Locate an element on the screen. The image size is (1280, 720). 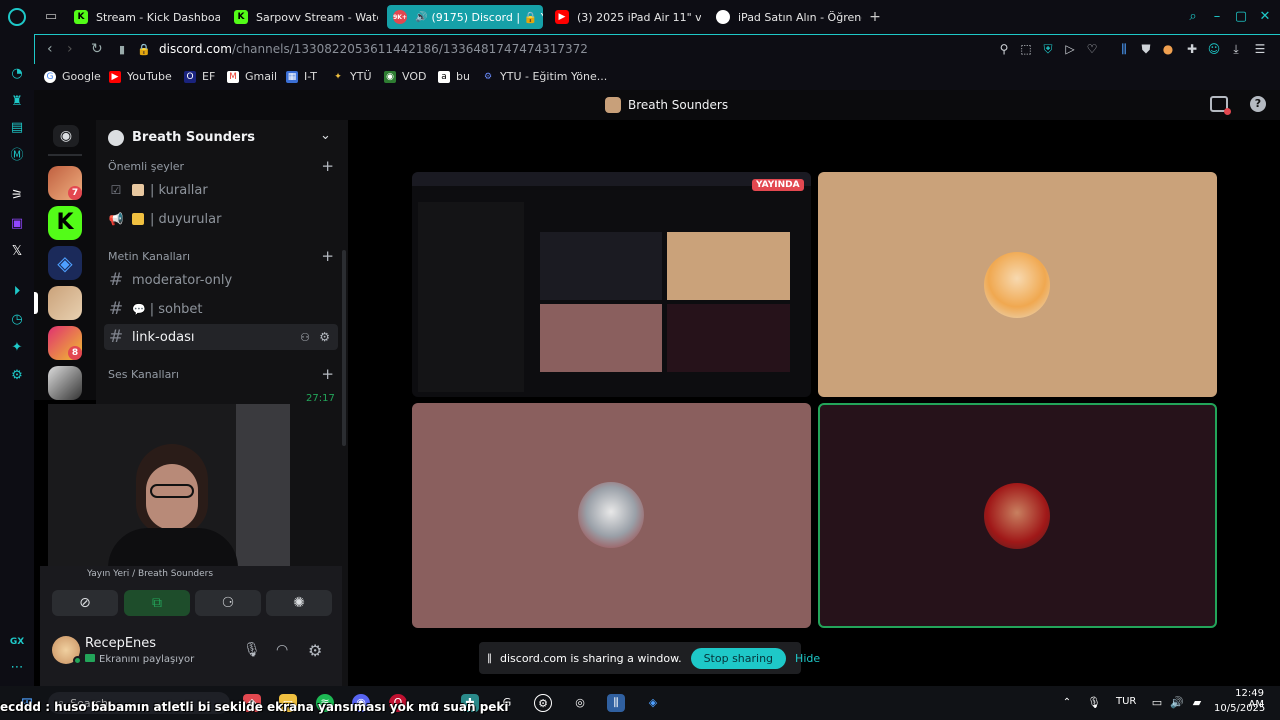
profile-icon: ☺ is located at coordinates (1214, 49).